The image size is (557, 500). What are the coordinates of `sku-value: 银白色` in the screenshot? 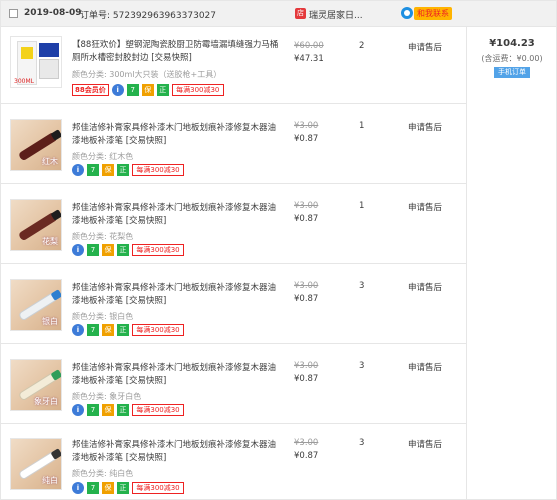 It's located at (121, 316).